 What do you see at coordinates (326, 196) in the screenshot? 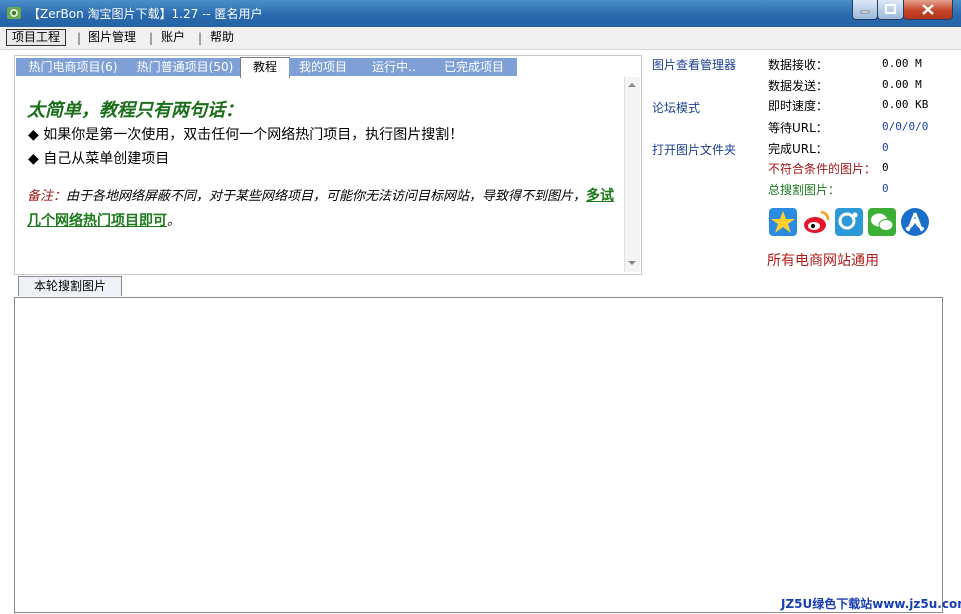
I see `note-text: 由于各地网络屏蔽不同，对于某些网络项目，可能你无法访问目标网站，导致得不到图片，` at bounding box center [326, 196].